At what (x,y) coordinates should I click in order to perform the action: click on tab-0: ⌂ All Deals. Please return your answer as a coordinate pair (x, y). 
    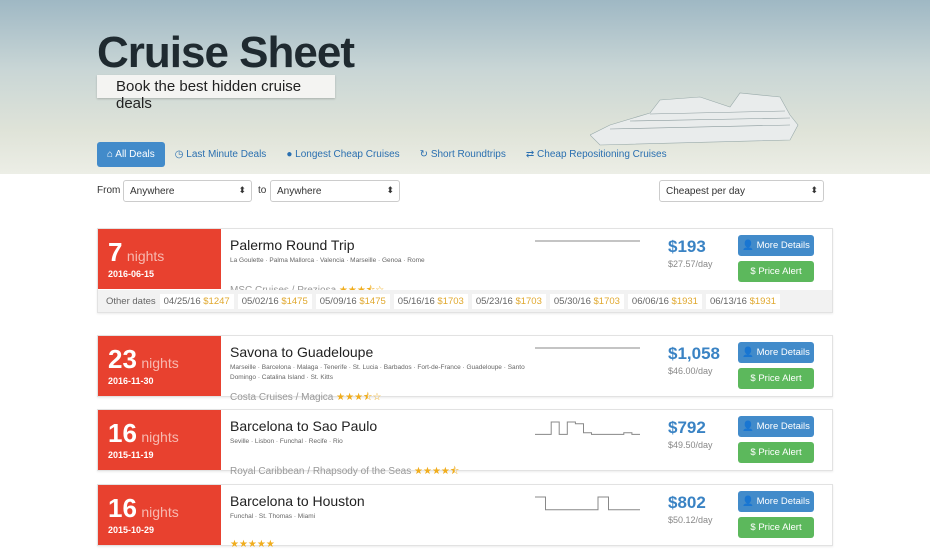
    Looking at the image, I should click on (131, 154).